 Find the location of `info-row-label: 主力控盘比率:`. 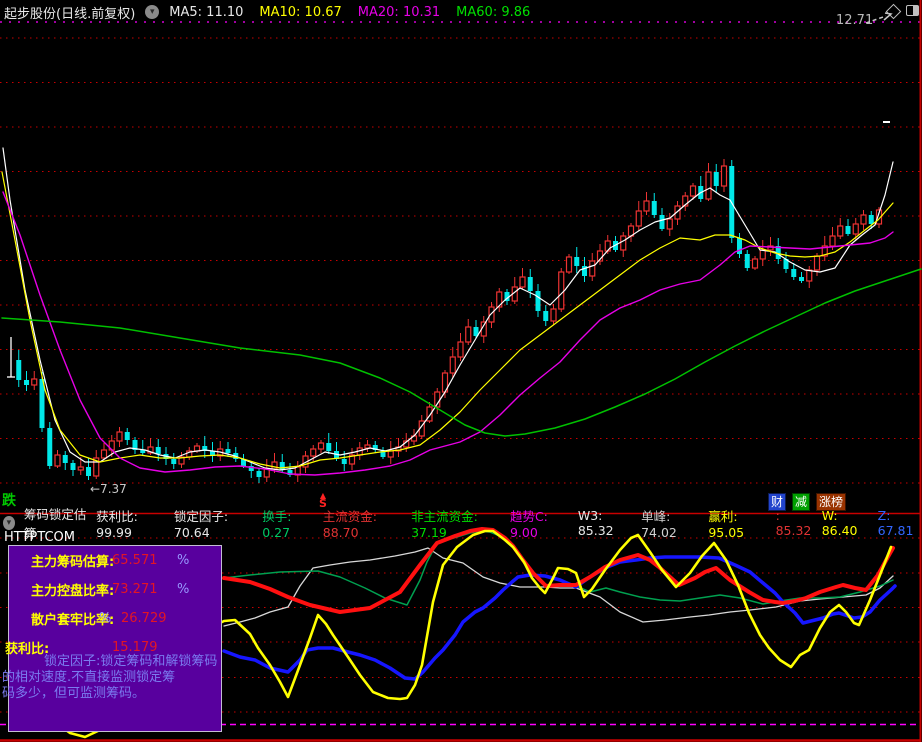

info-row-label: 主力控盘比率: is located at coordinates (73, 591).